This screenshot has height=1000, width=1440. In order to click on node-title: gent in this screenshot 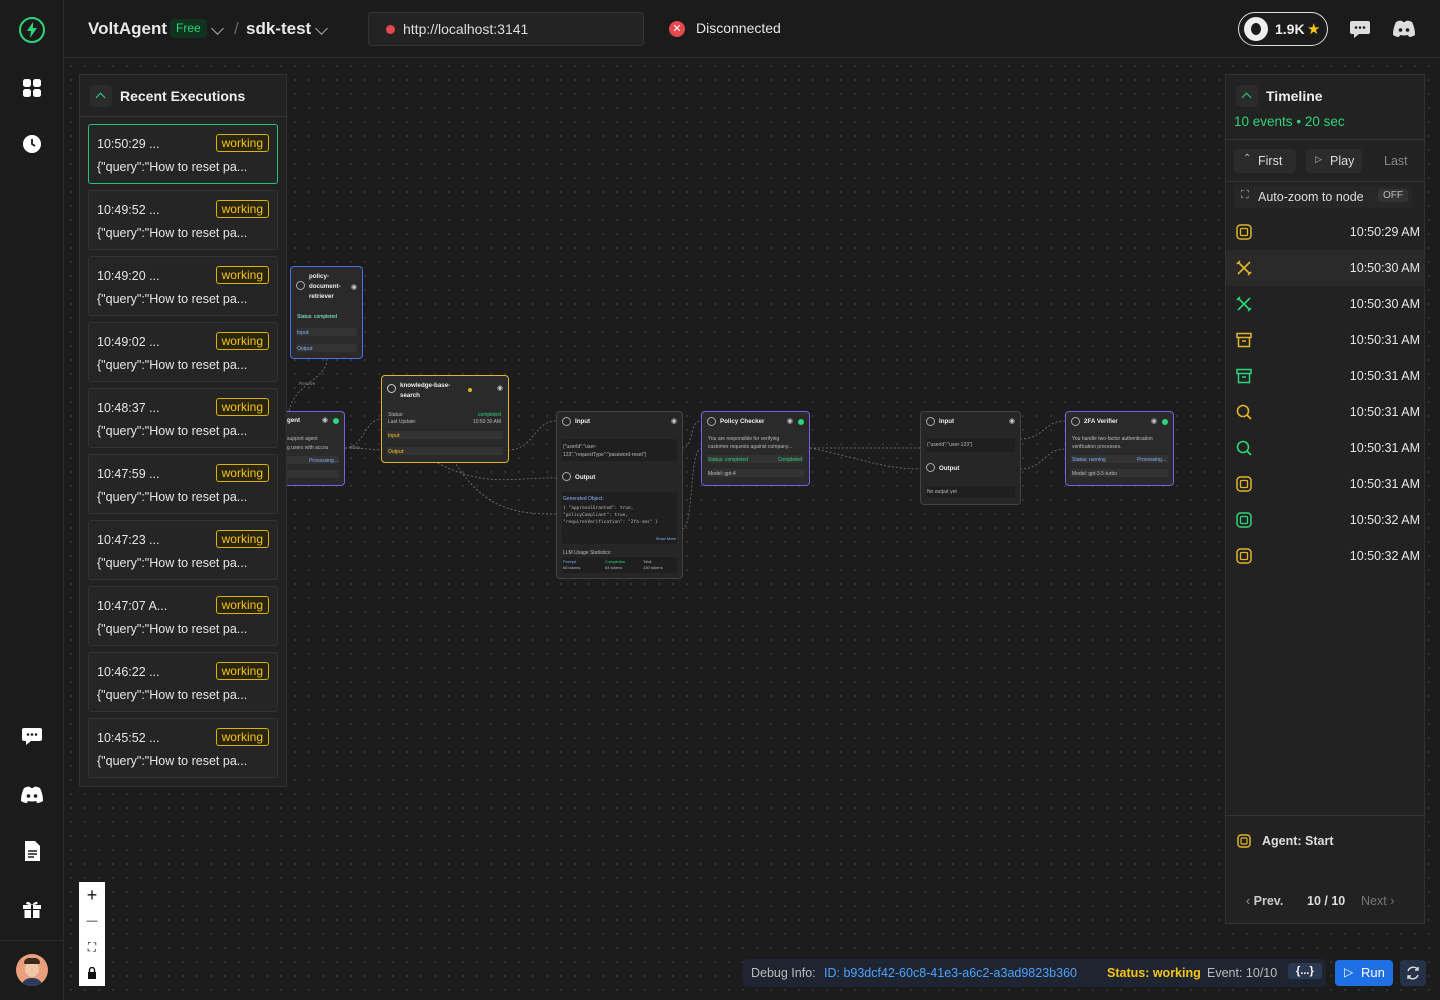, I will do `click(294, 420)`.